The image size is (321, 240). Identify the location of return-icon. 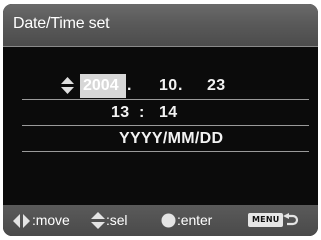
(291, 220).